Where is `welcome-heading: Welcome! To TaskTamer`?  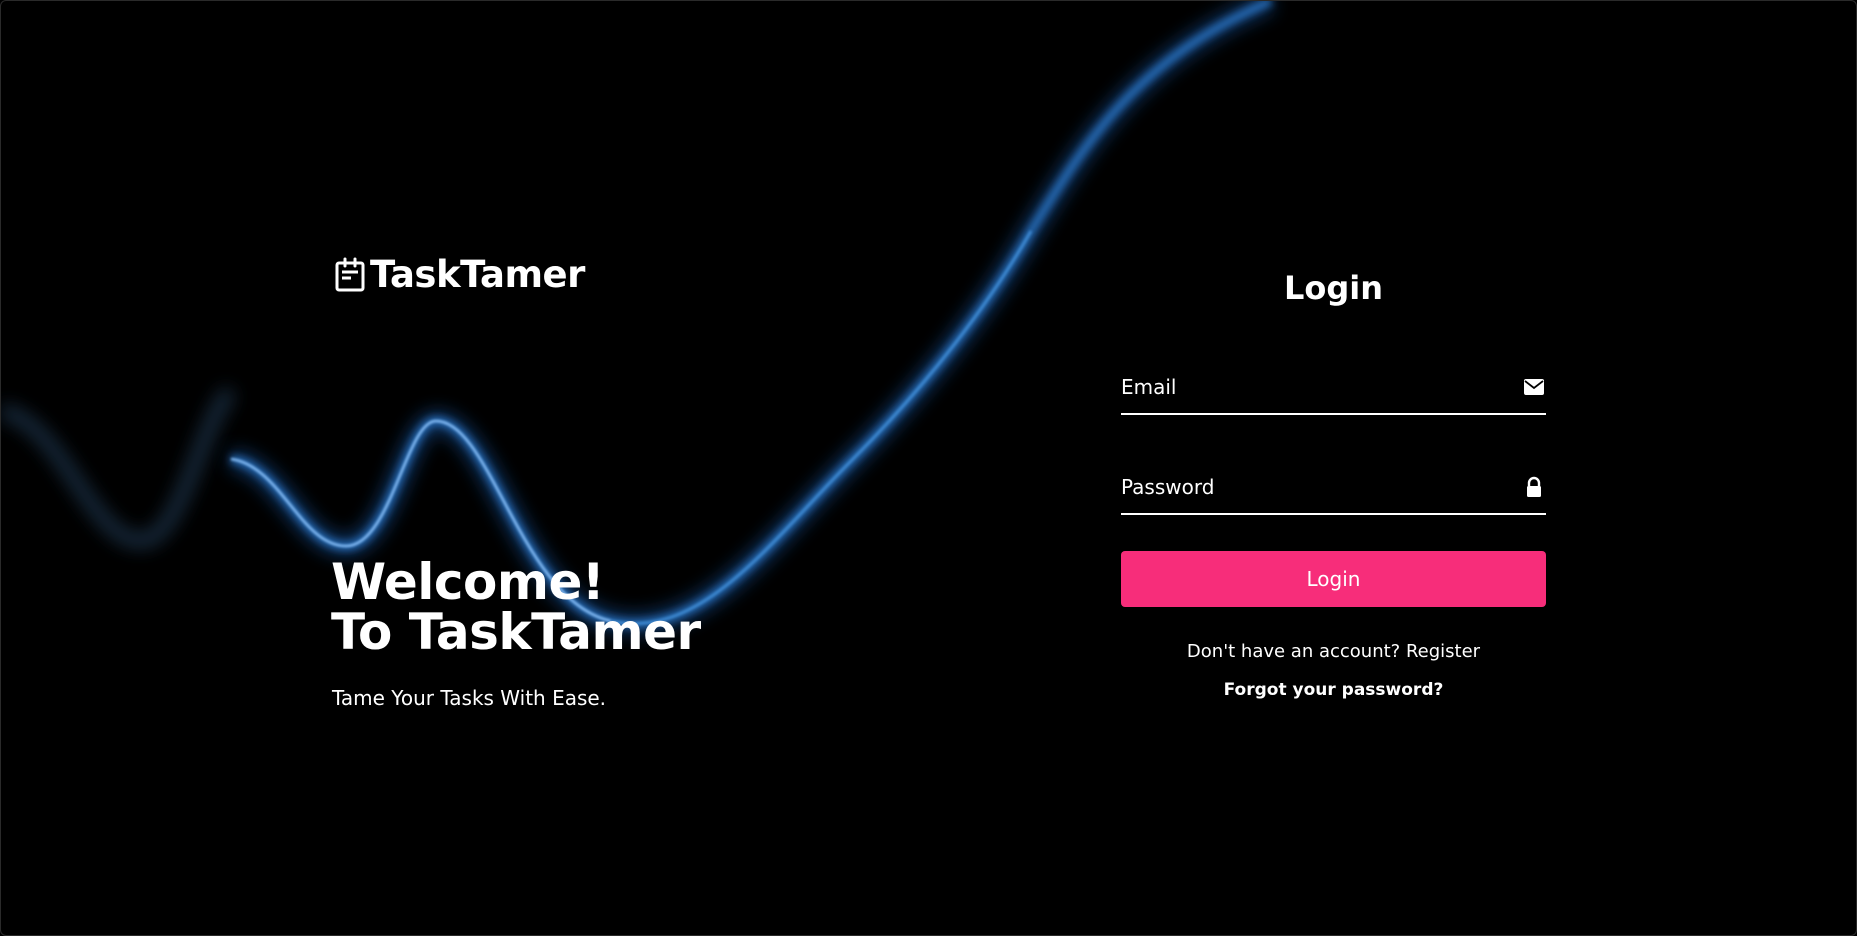
welcome-heading: Welcome! To TaskTamer is located at coordinates (516, 607).